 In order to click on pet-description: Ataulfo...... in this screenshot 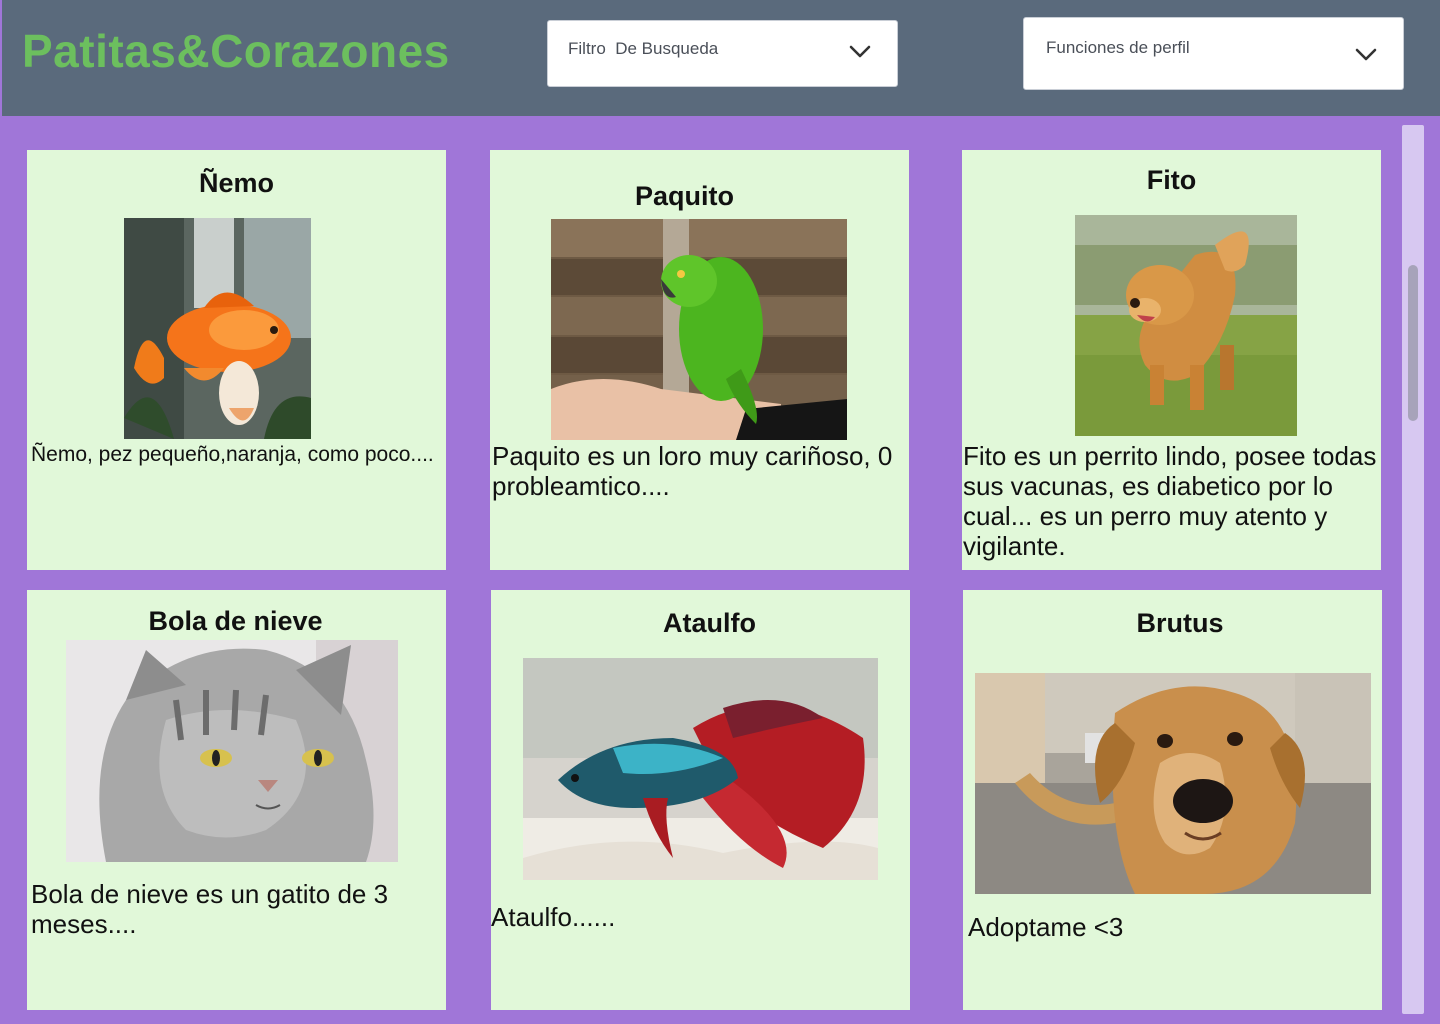, I will do `click(553, 917)`.